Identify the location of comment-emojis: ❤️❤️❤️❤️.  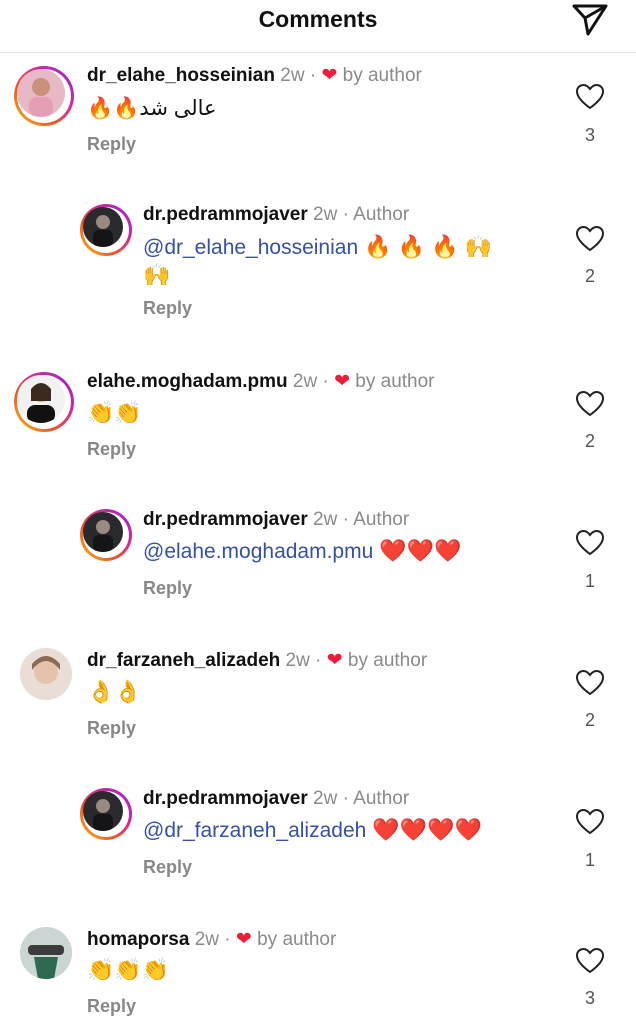
(424, 829).